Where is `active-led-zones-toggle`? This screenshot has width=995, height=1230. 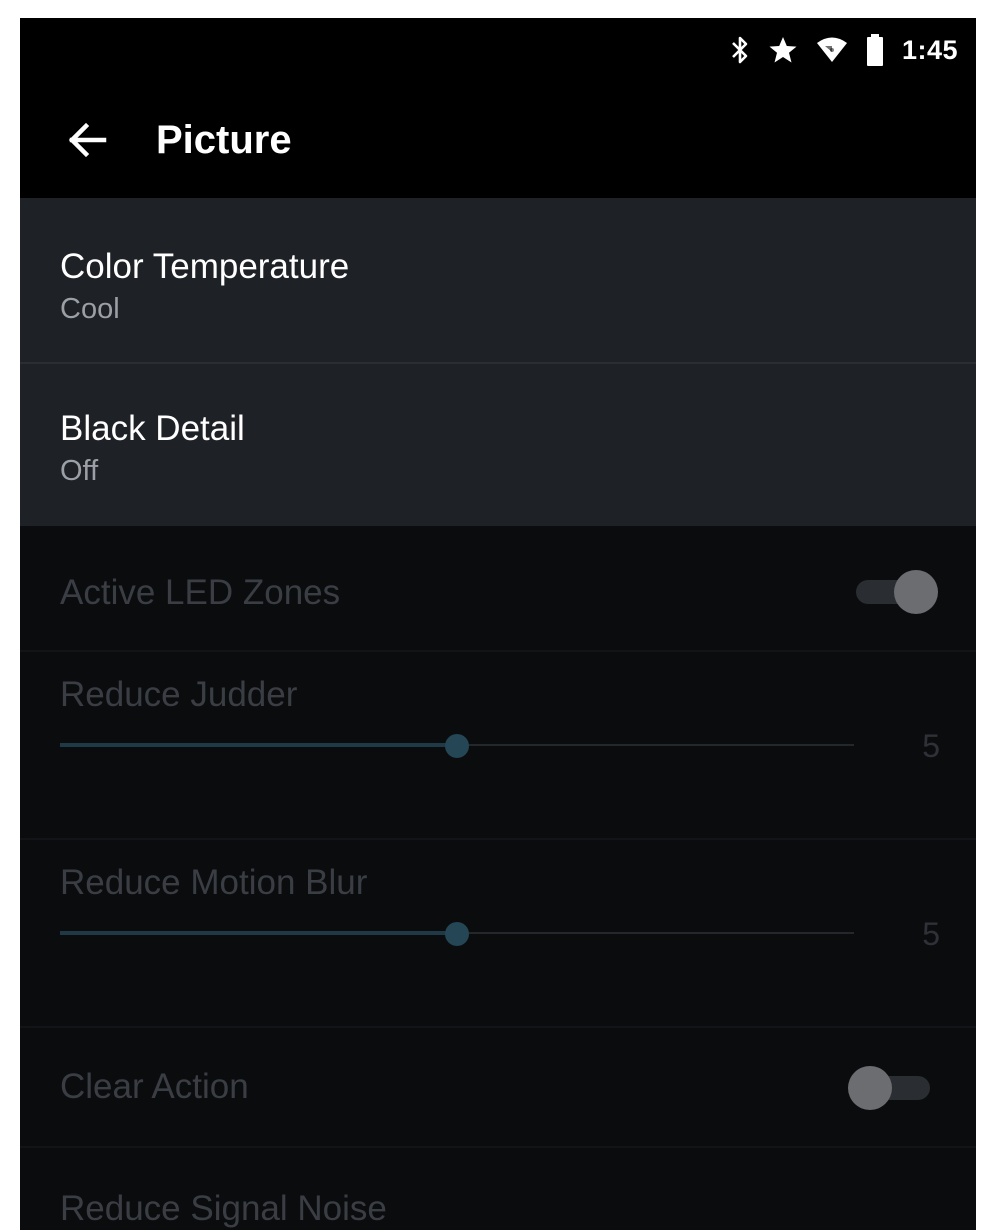 active-led-zones-toggle is located at coordinates (896, 592).